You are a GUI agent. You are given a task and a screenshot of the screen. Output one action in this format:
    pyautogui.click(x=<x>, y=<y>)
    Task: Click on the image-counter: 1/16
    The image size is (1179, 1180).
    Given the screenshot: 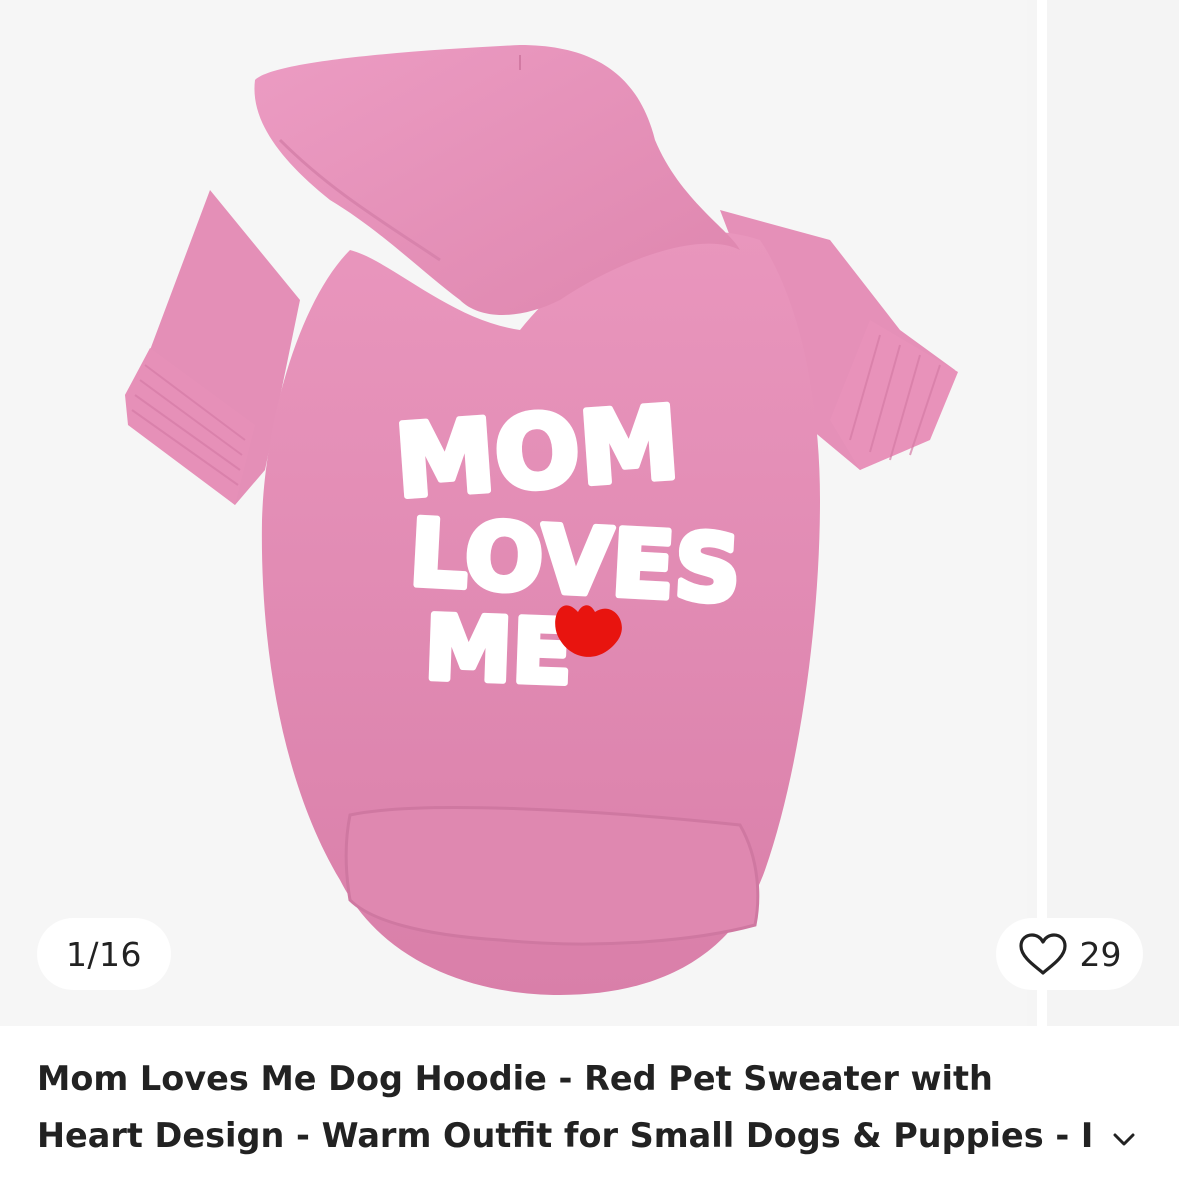 What is the action you would take?
    pyautogui.click(x=104, y=954)
    